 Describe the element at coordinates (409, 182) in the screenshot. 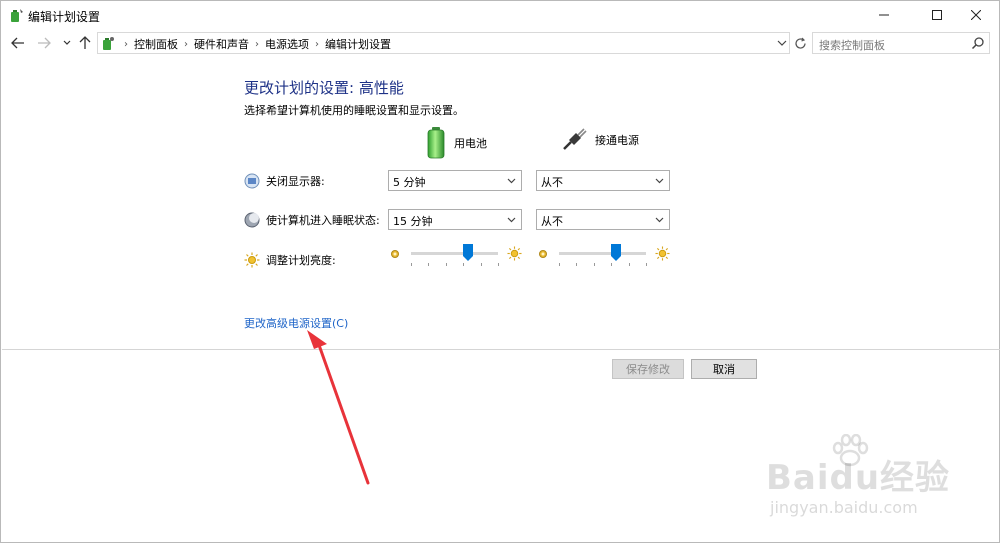

I see `select-value: 5 分钟` at that location.